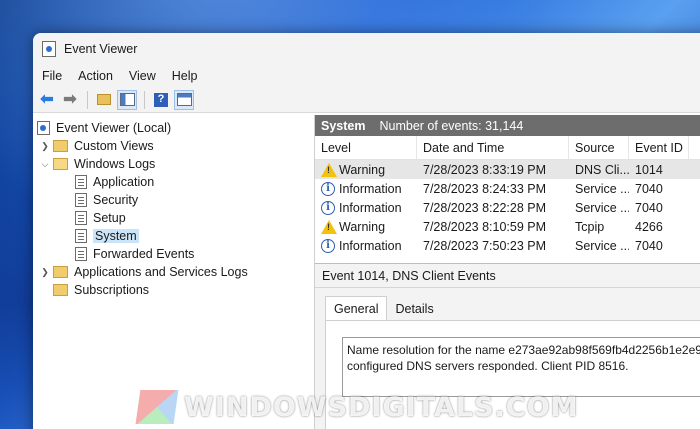  I want to click on menu-file: File, so click(52, 76).